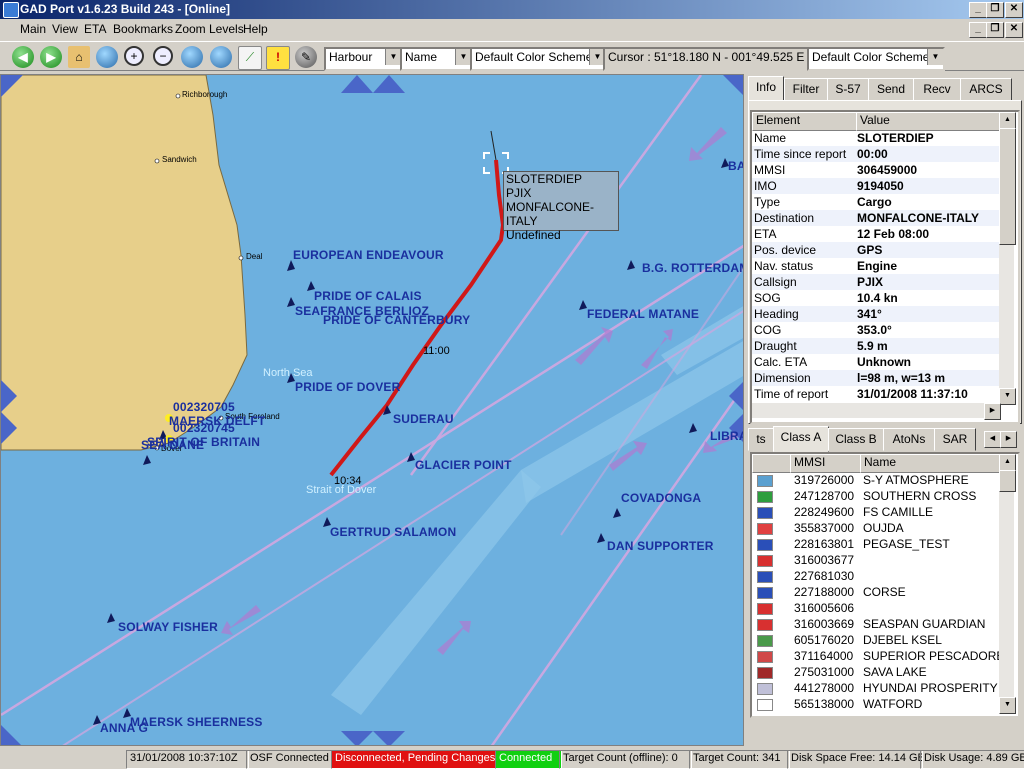 The image size is (1024, 769). I want to click on chart-icon: ⟋, so click(250, 58).